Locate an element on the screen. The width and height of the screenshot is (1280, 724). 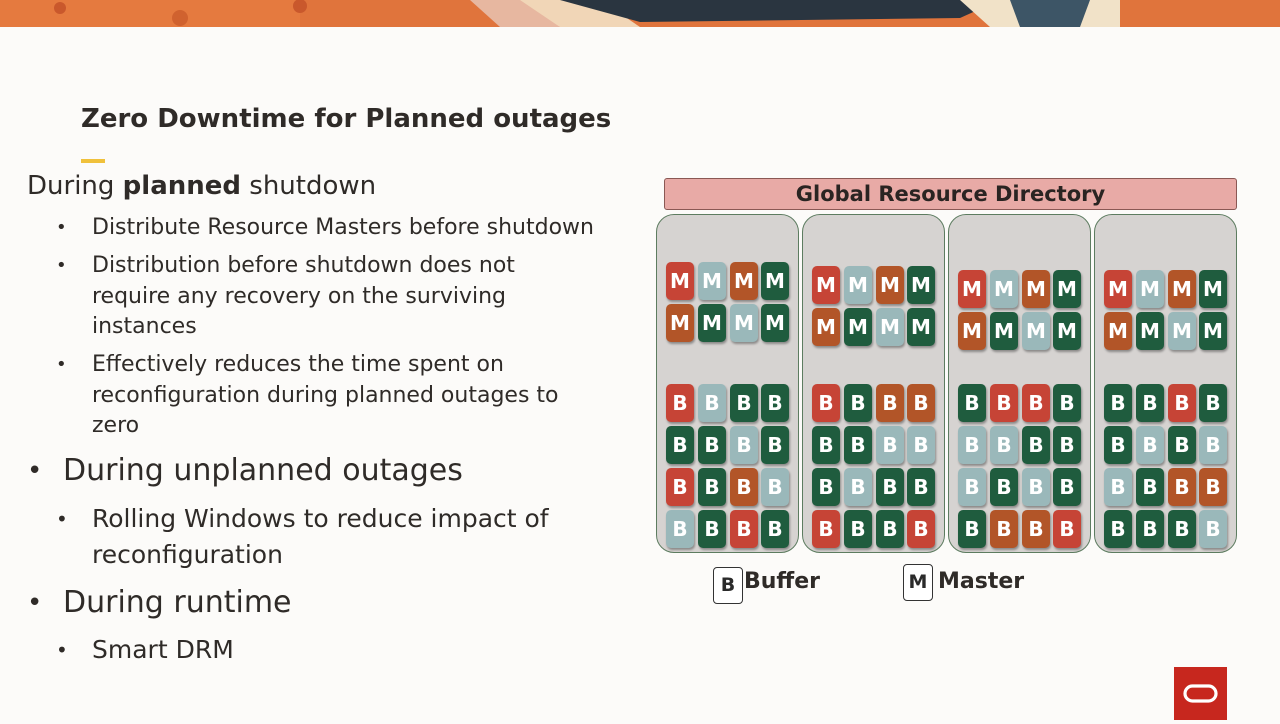
bullet-runtime: • During runtime is located at coordinates (159, 602).